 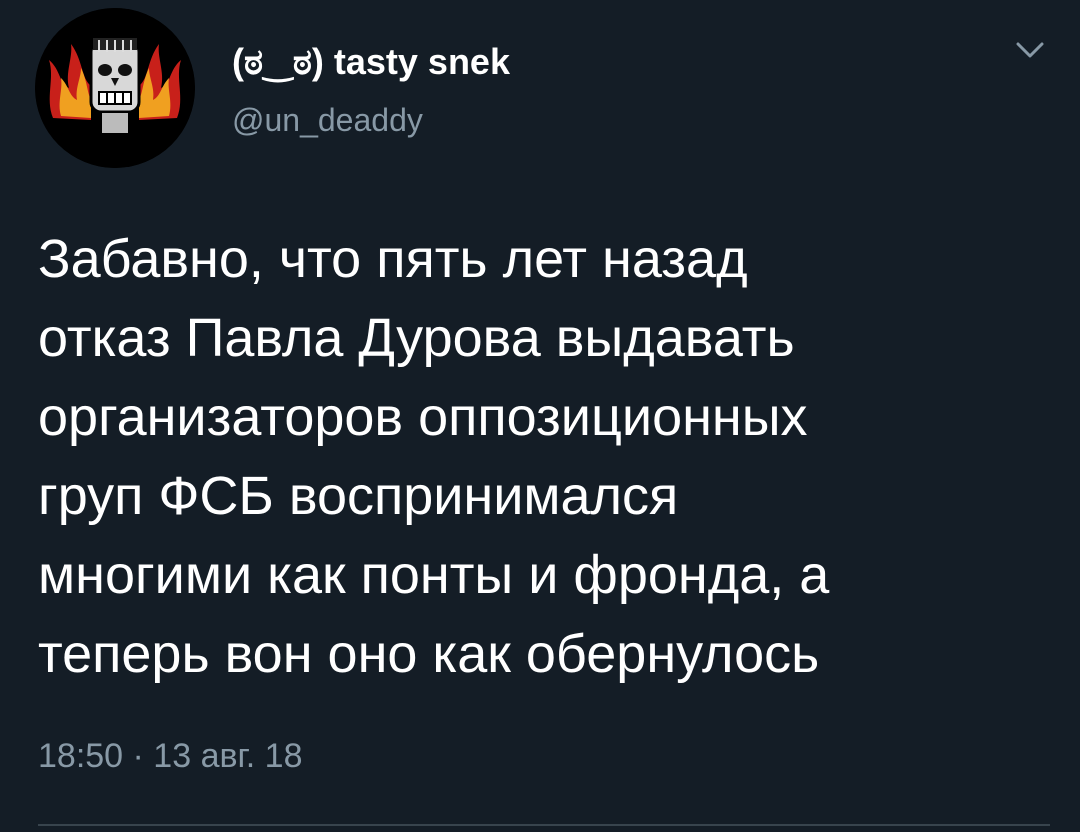 I want to click on tweet-timestamp: 18:50 · 13 авг. 18, so click(x=170, y=756).